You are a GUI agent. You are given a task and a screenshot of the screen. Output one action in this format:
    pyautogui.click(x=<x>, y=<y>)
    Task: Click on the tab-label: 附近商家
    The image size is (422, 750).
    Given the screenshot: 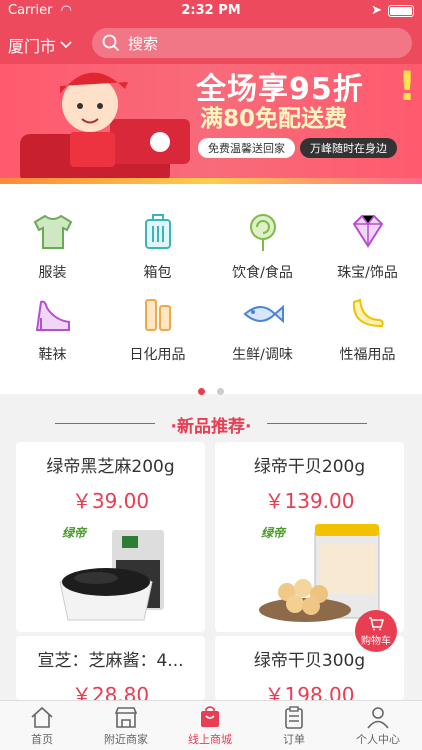 What is the action you would take?
    pyautogui.click(x=126, y=739)
    